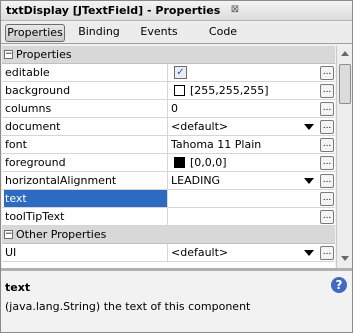 This screenshot has height=333, width=353. I want to click on property-name: horizontalAlignment, so click(86, 180).